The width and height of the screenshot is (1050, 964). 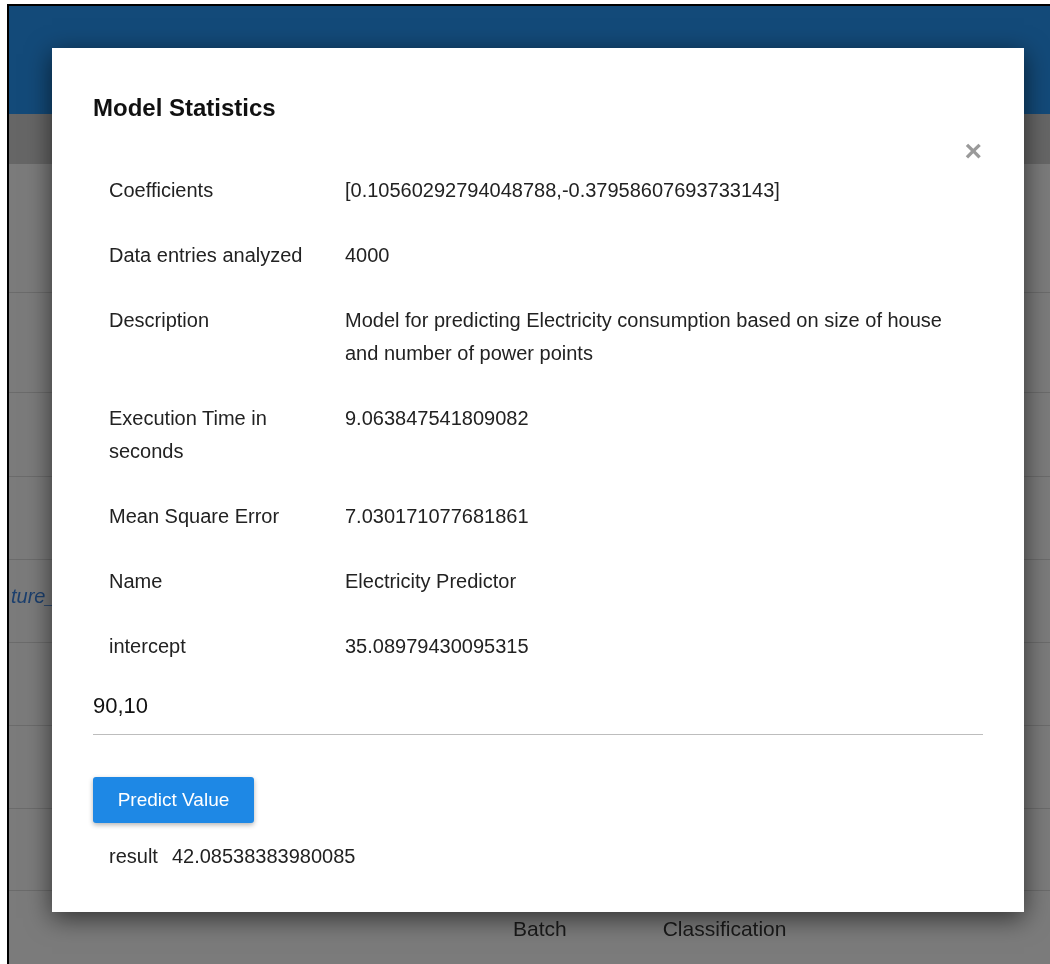 I want to click on input-field: 90,10, so click(x=538, y=707).